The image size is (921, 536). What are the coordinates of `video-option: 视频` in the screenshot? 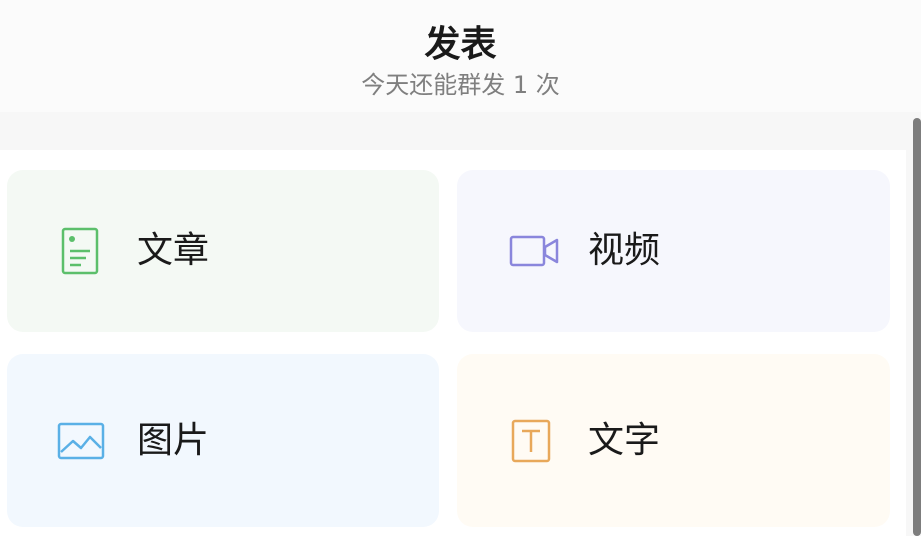 It's located at (673, 251).